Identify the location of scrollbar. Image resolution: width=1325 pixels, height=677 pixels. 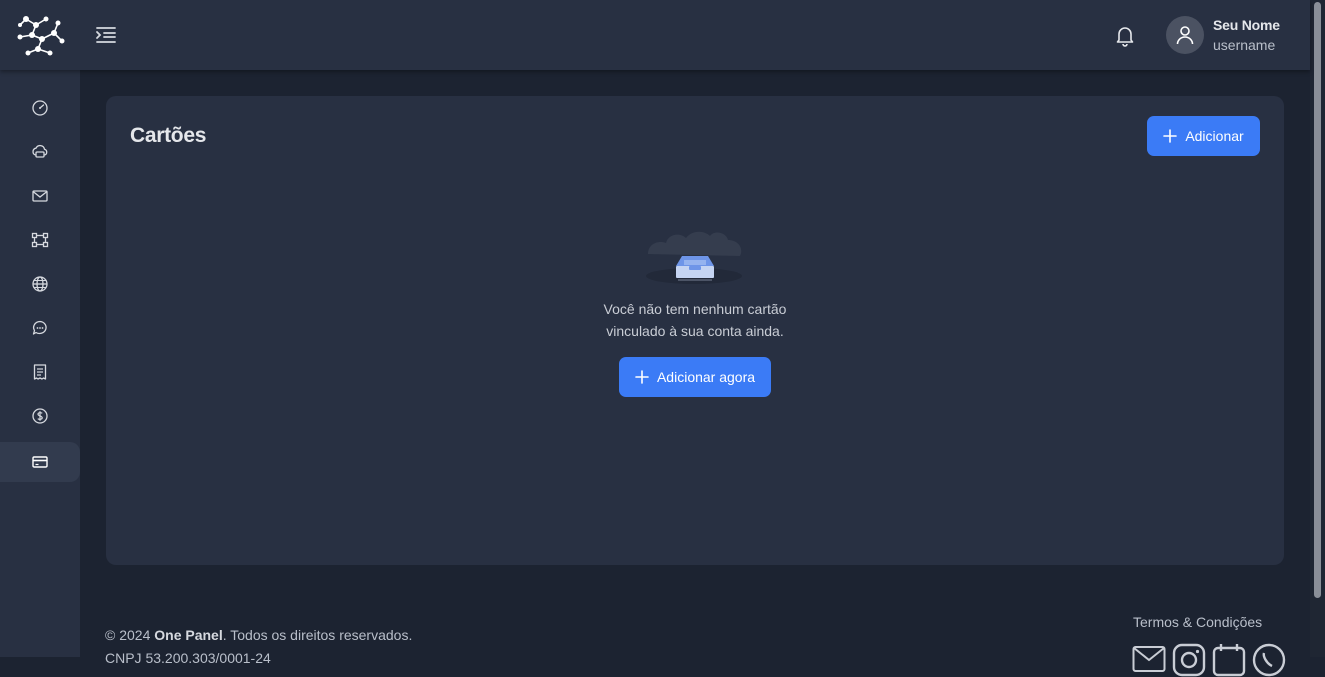
(1317, 328).